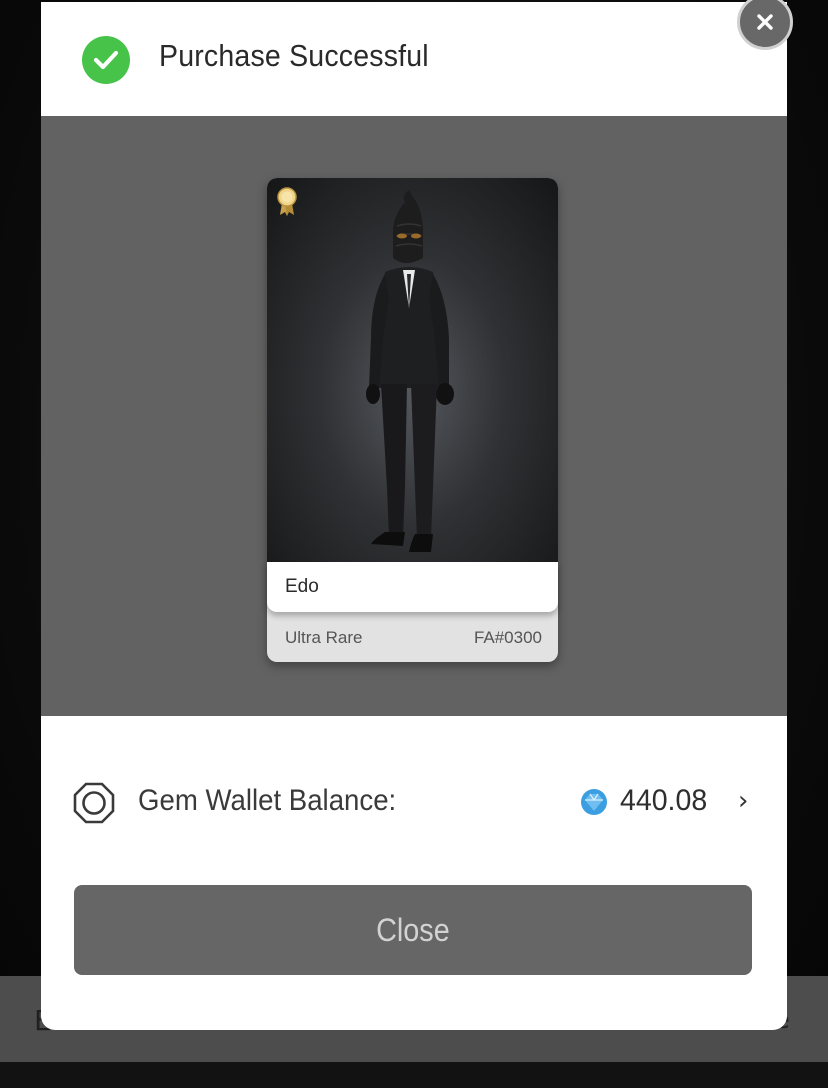 Image resolution: width=828 pixels, height=1088 pixels. Describe the element at coordinates (94, 803) in the screenshot. I see `hexagon-ring-icon` at that location.